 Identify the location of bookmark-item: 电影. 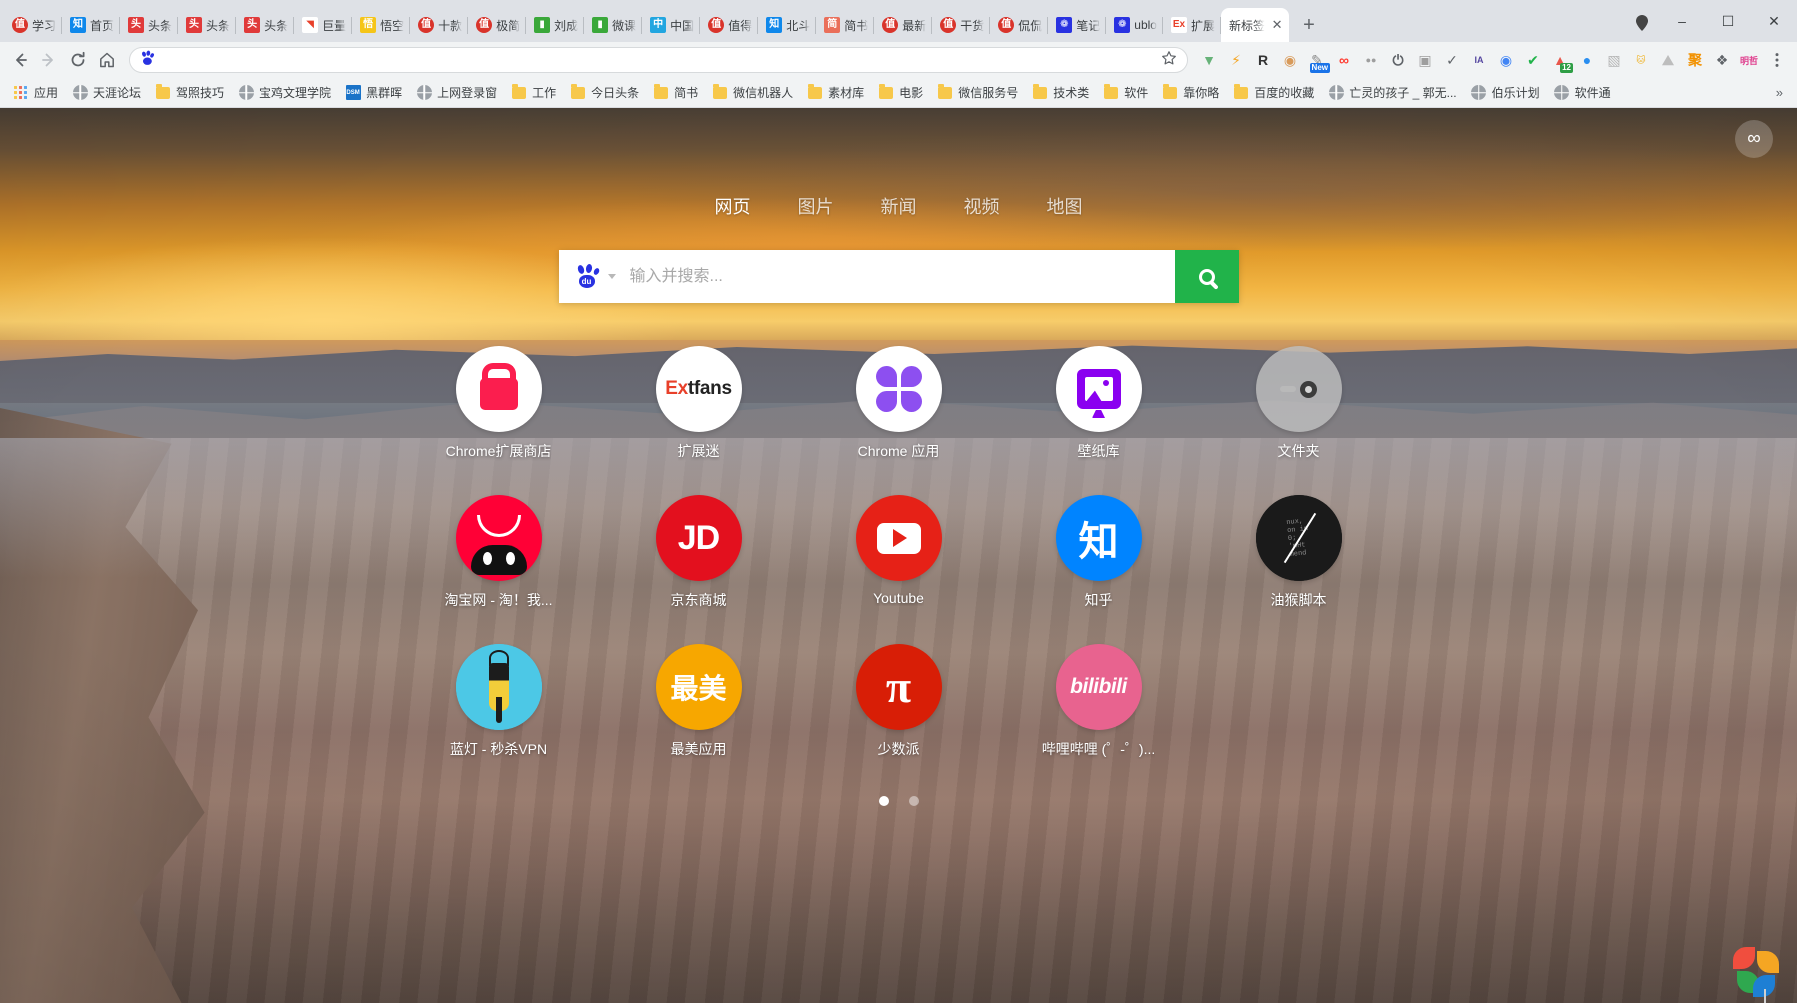
(900, 92).